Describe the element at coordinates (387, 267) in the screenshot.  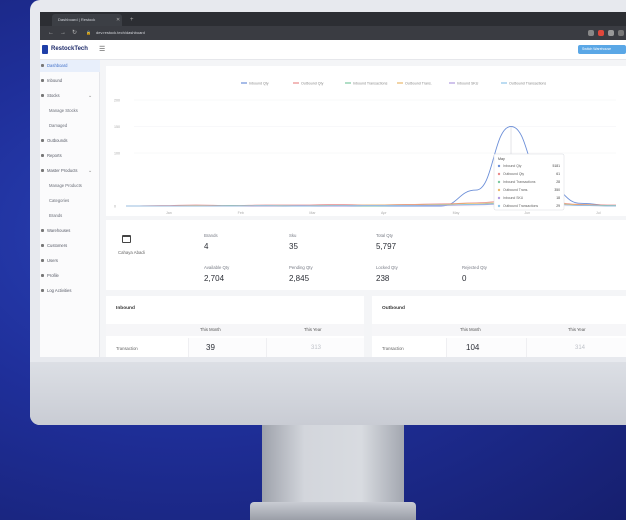
I see `stat-label-locked-qty: Locked Qty` at that location.